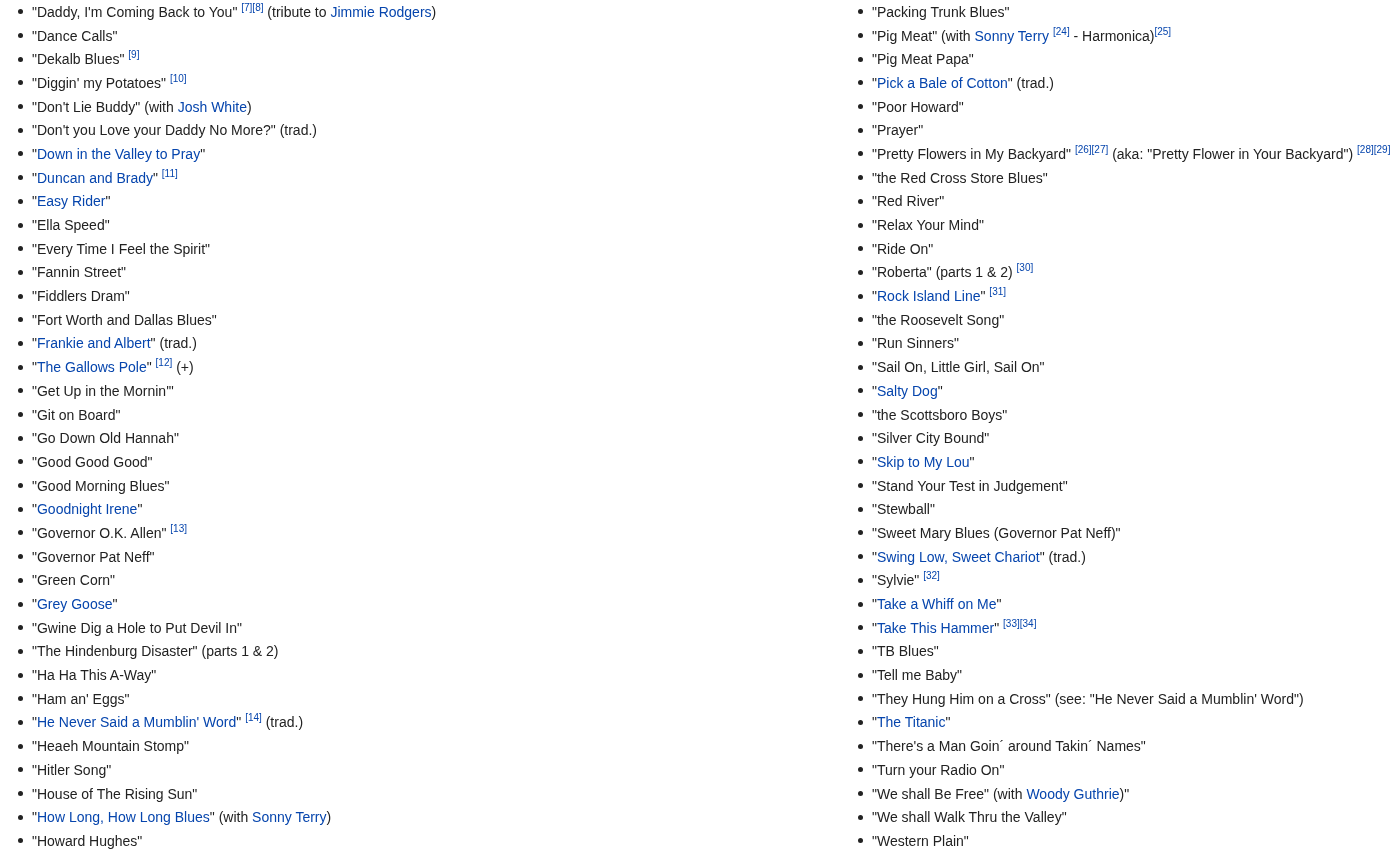 The width and height of the screenshot is (1392, 854). I want to click on citation-link: [24], so click(1061, 31).